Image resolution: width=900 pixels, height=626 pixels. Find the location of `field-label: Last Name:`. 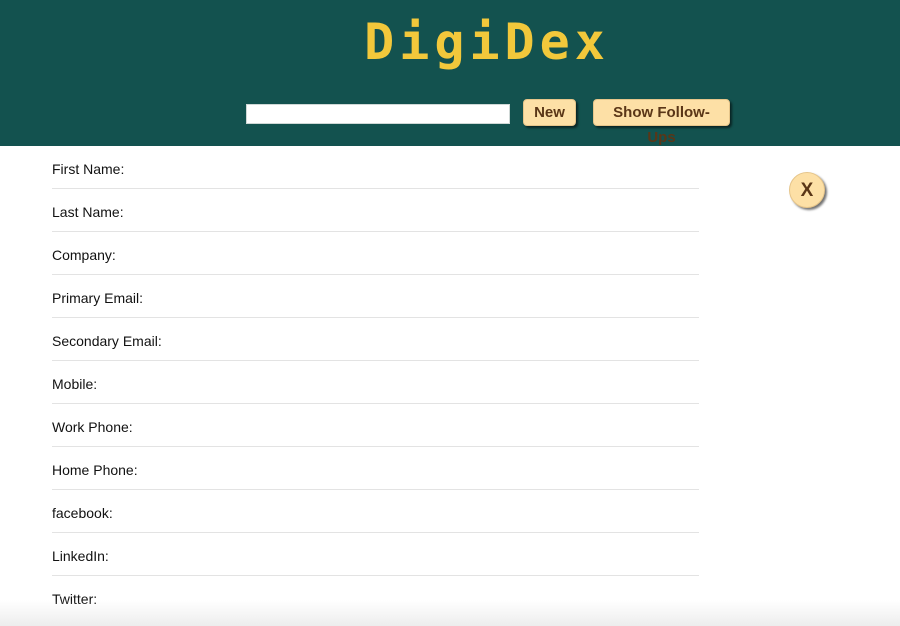

field-label: Last Name: is located at coordinates (88, 212).